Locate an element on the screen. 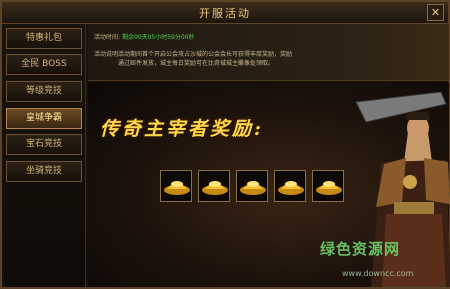 The width and height of the screenshot is (450, 289). sidebar-item-label: 等级竞技 is located at coordinates (43, 91).